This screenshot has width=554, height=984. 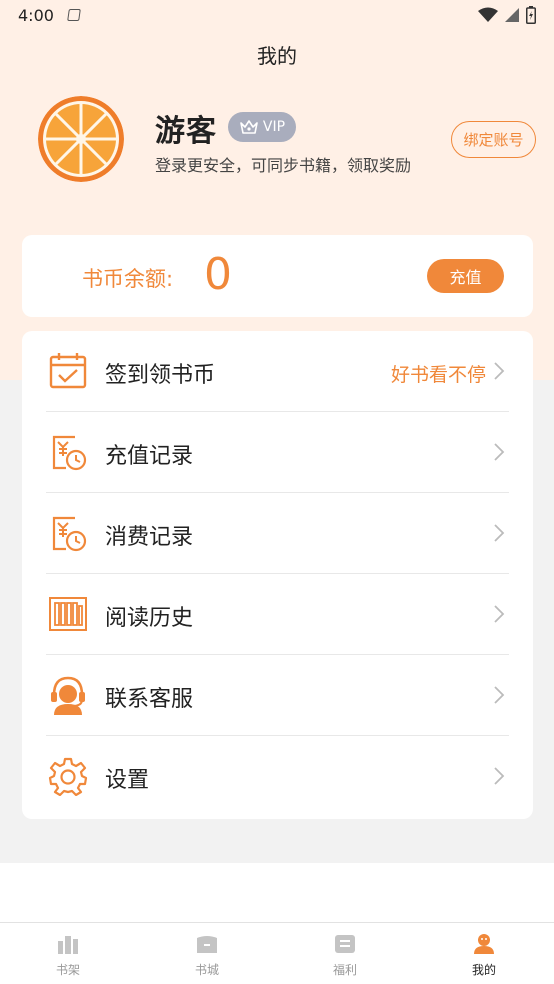 What do you see at coordinates (512, 15) in the screenshot?
I see `signal-icon` at bounding box center [512, 15].